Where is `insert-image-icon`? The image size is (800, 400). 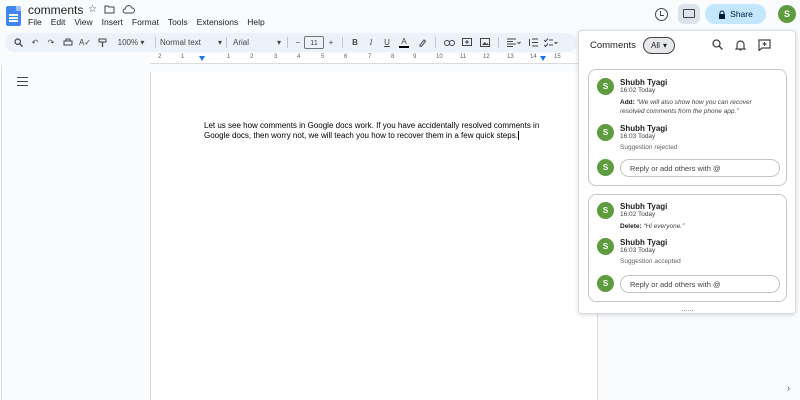 insert-image-icon is located at coordinates (485, 42).